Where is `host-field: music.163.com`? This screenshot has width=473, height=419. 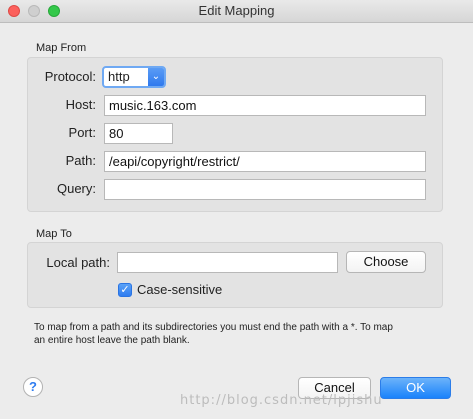
host-field: music.163.com is located at coordinates (265, 105).